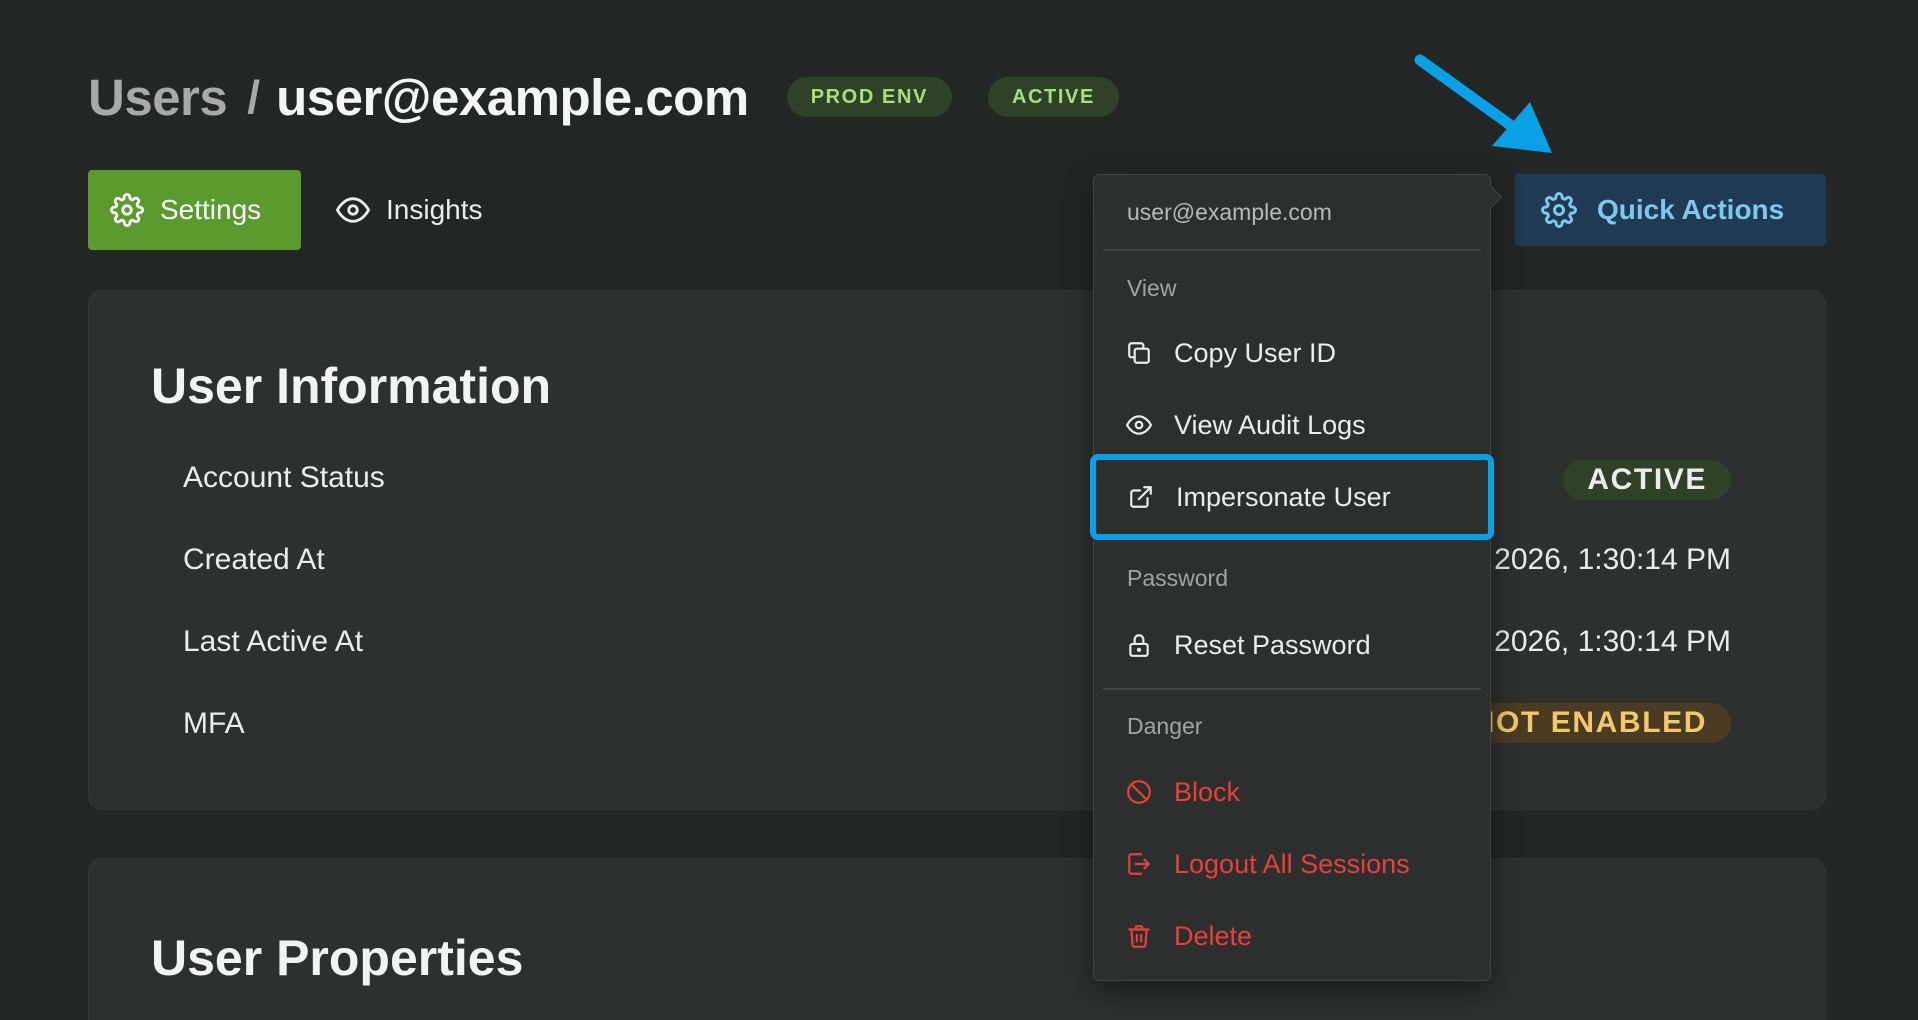  Describe the element at coordinates (1229, 212) in the screenshot. I see `menu-user-email: user@example.com` at that location.